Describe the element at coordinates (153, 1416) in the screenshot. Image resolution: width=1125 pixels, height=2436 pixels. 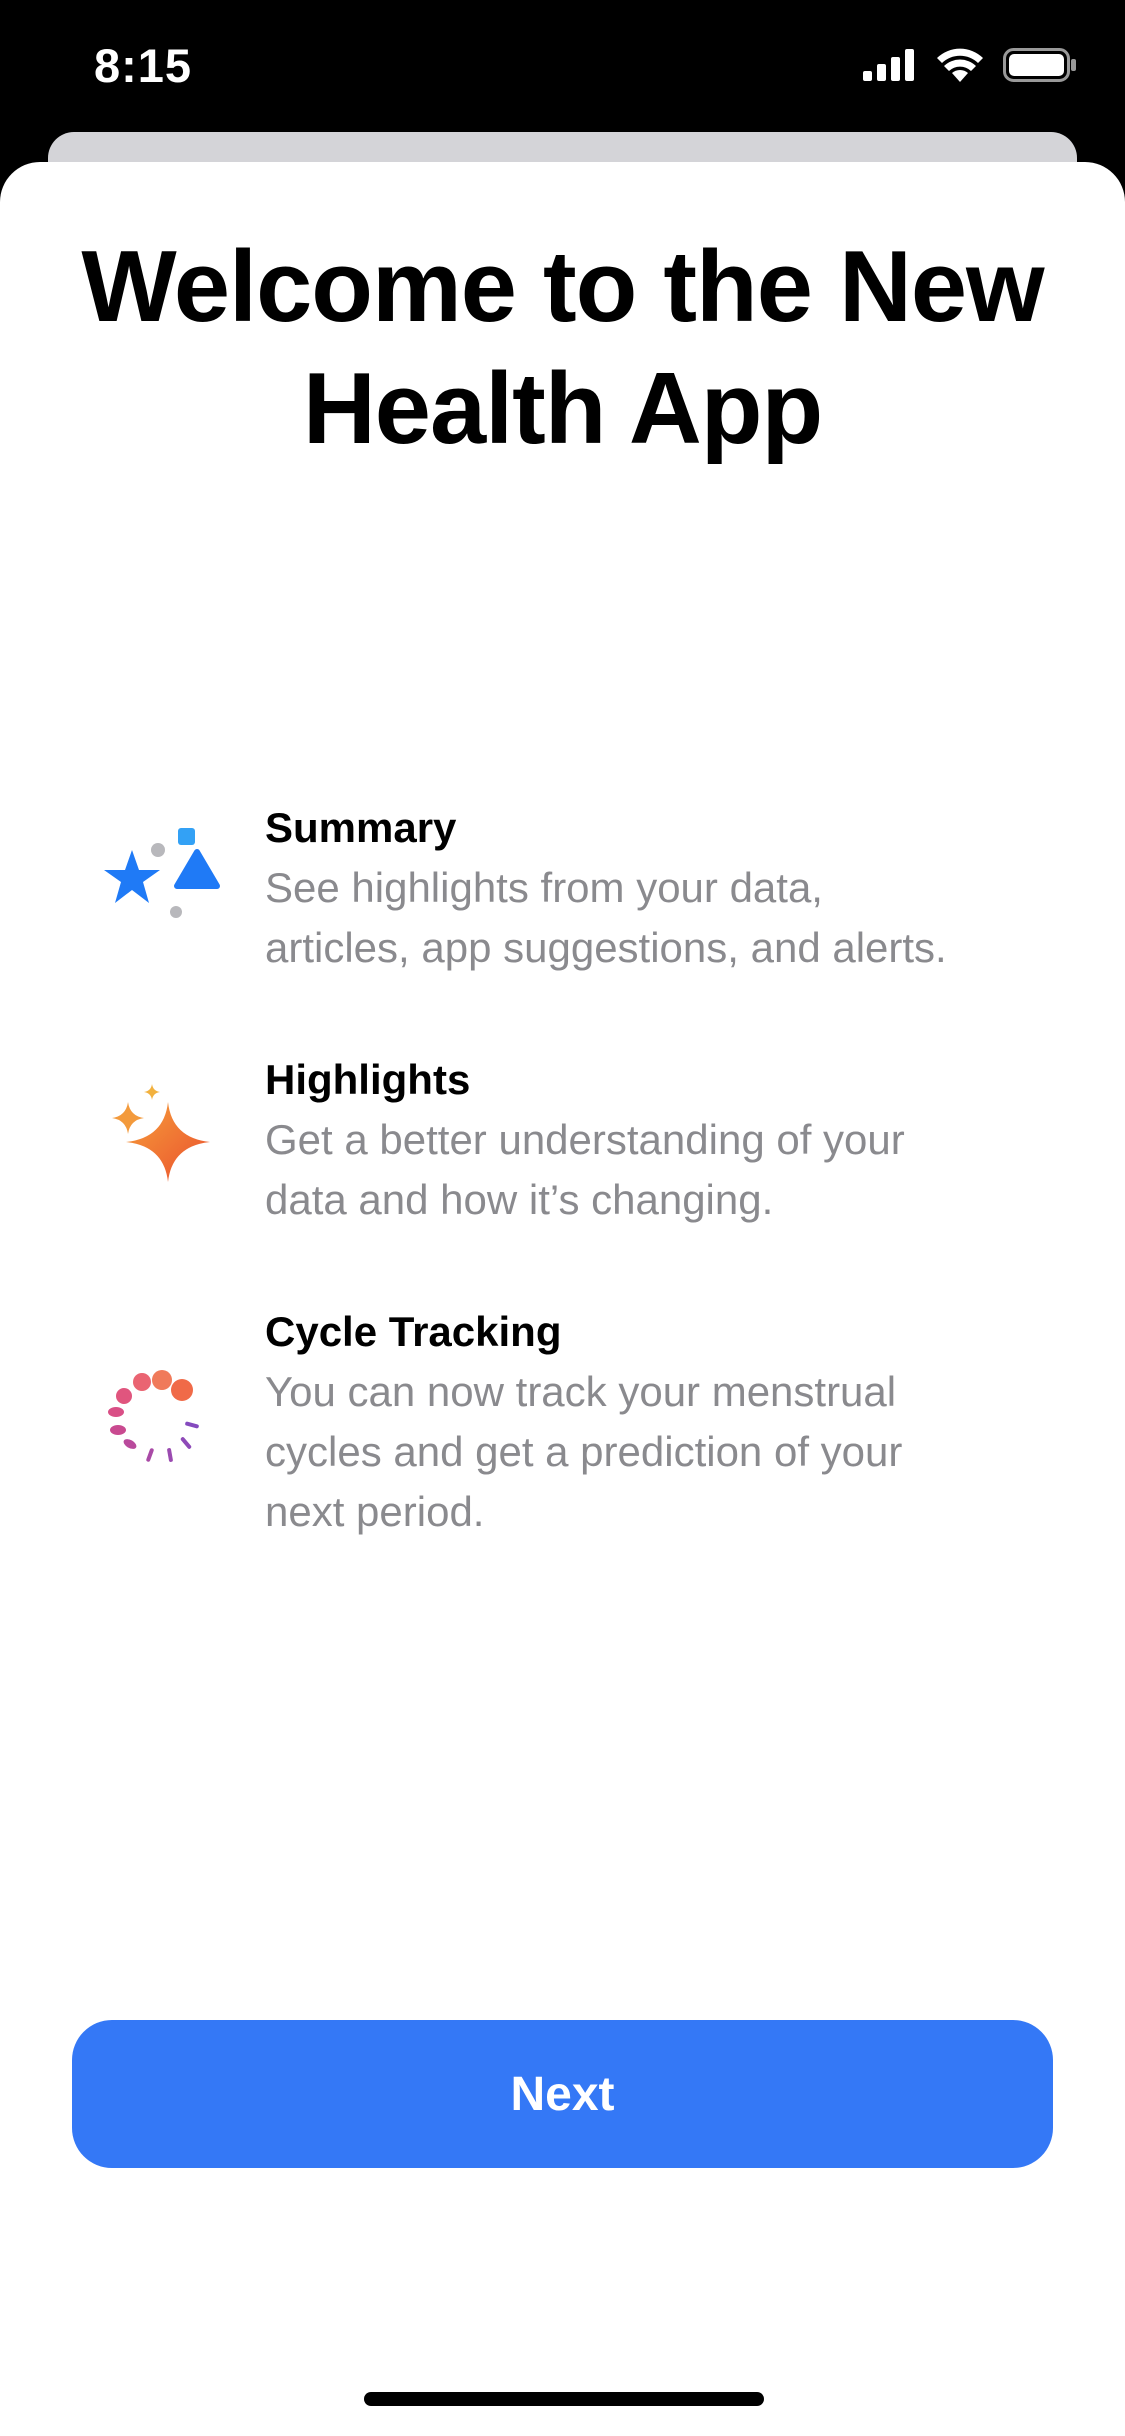
I see `cycle-tracking-icon` at that location.